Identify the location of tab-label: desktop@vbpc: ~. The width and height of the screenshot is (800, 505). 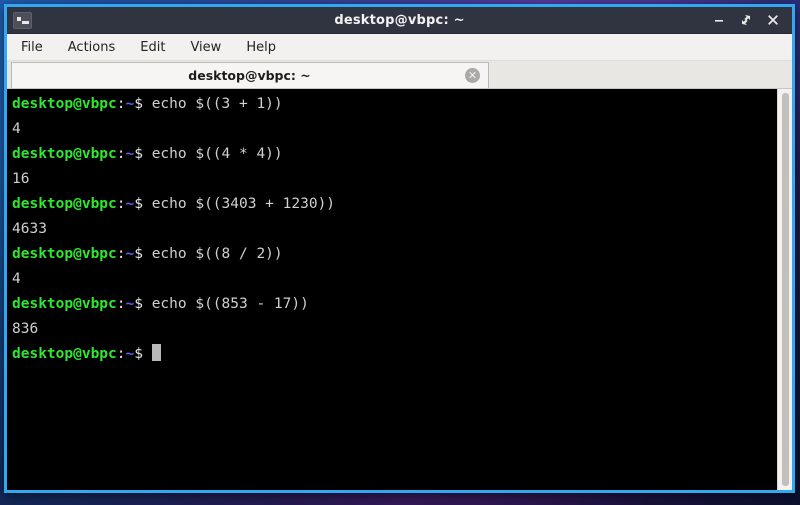
(249, 75).